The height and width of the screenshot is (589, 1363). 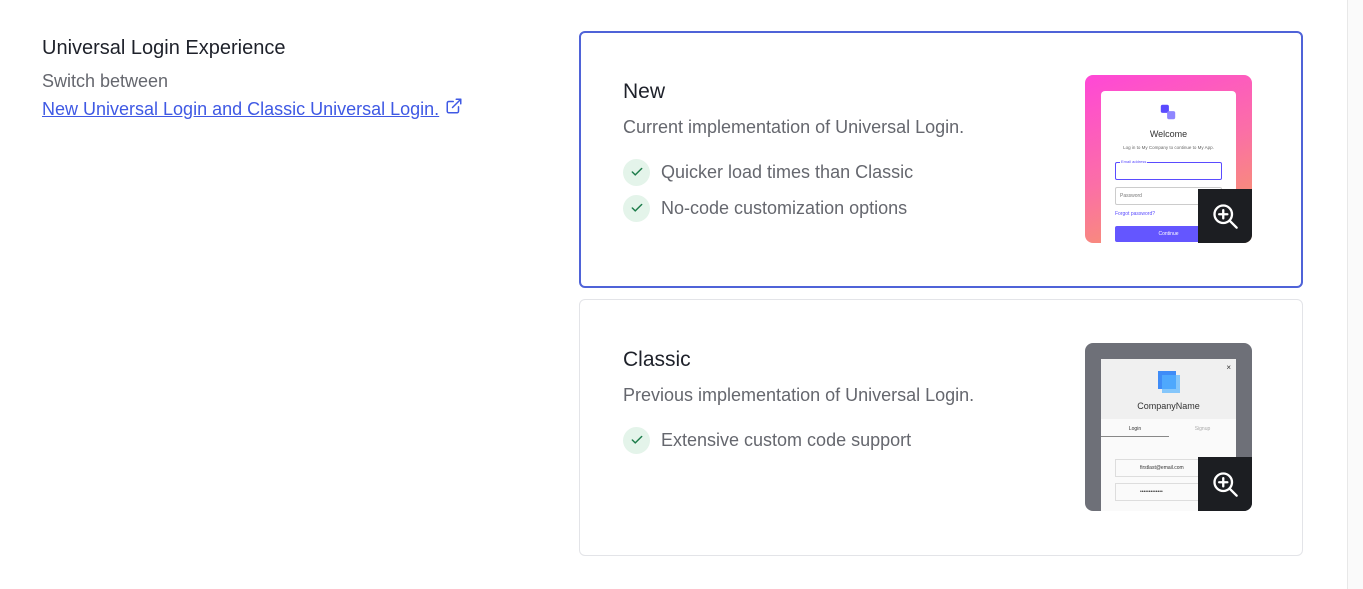 What do you see at coordinates (1168, 134) in the screenshot?
I see `preview-welcome: Welcome` at bounding box center [1168, 134].